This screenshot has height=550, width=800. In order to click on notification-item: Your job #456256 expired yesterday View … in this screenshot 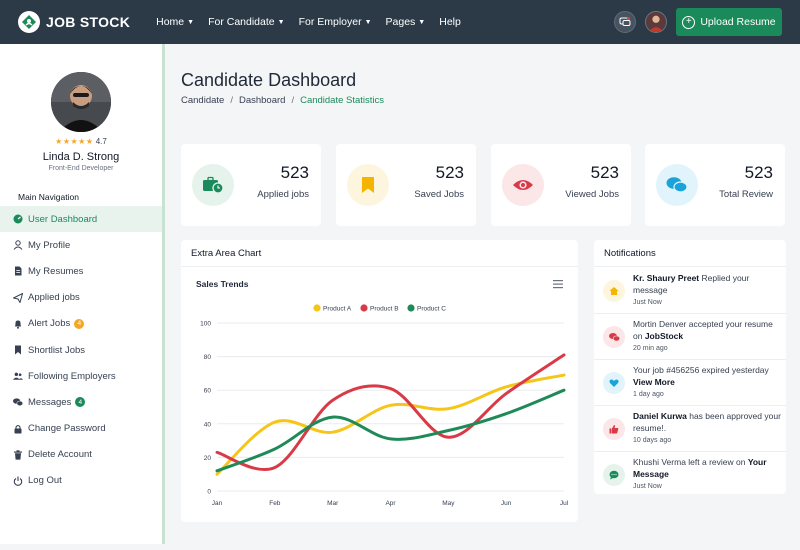, I will do `click(690, 383)`.